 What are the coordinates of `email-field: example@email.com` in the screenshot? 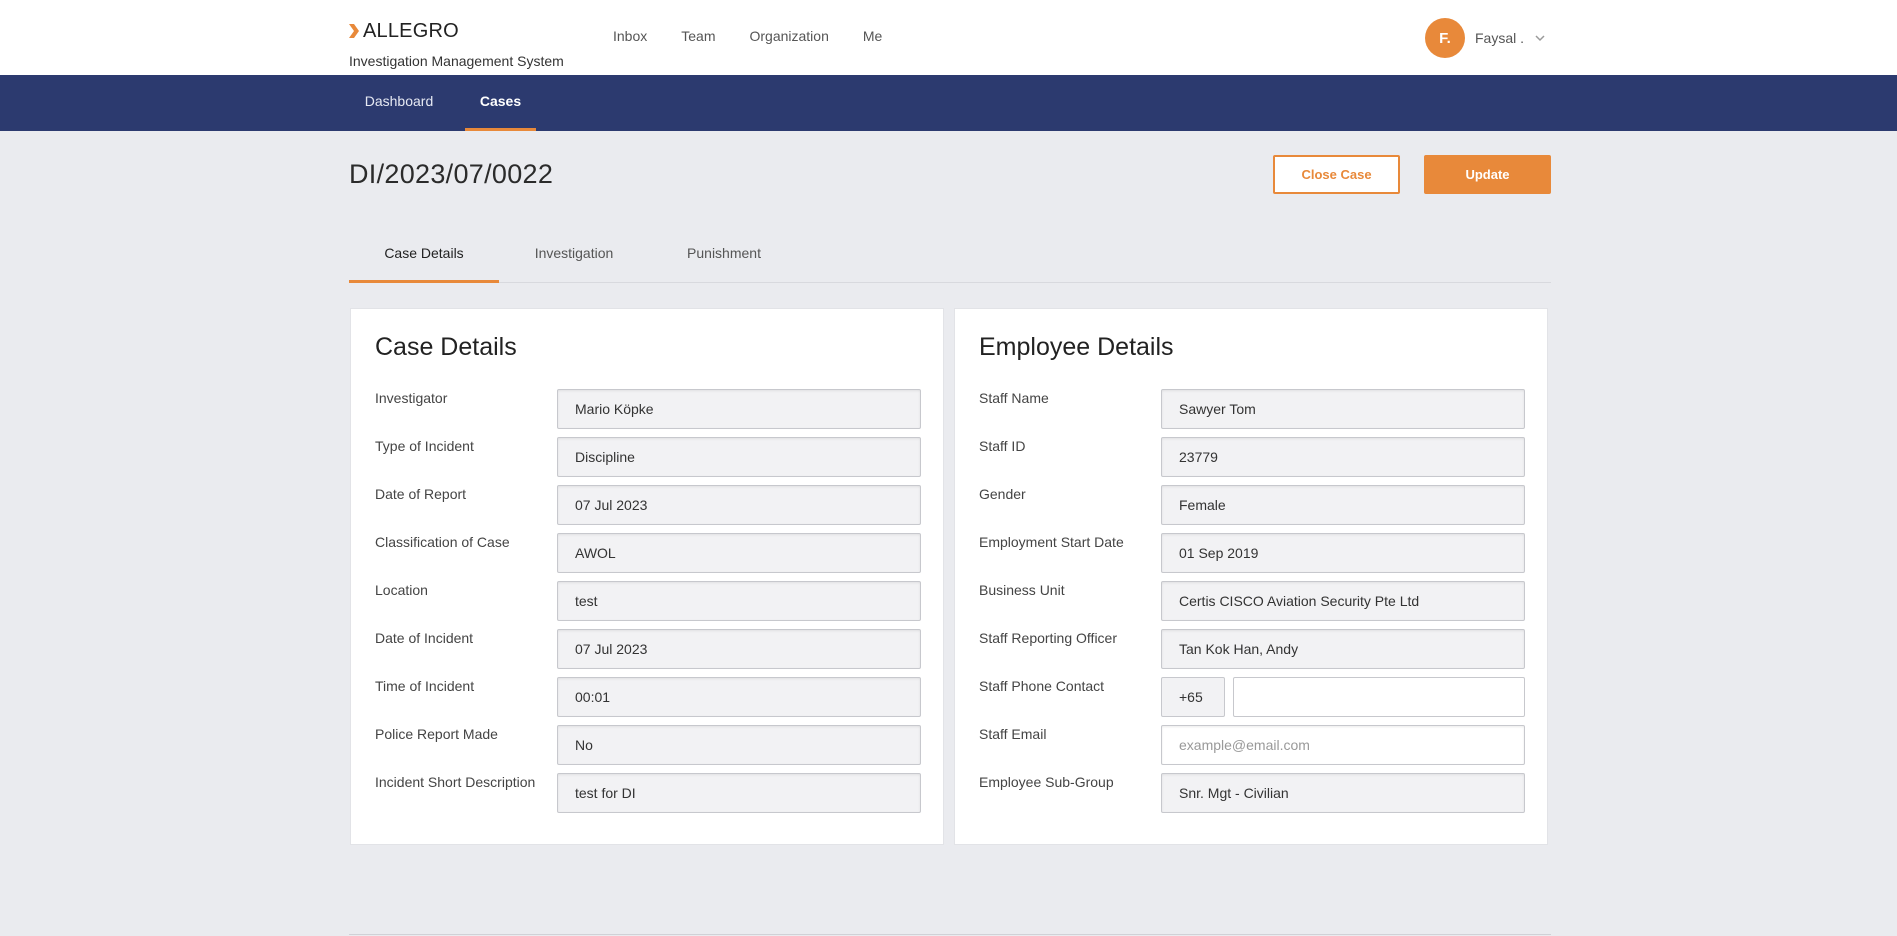 It's located at (1343, 745).